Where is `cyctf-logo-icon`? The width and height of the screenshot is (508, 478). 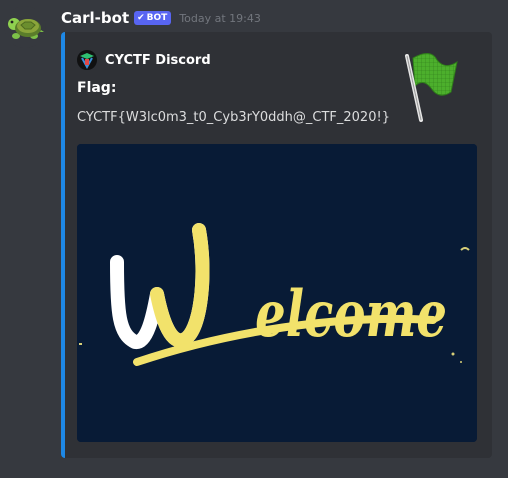
cyctf-logo-icon is located at coordinates (87, 60).